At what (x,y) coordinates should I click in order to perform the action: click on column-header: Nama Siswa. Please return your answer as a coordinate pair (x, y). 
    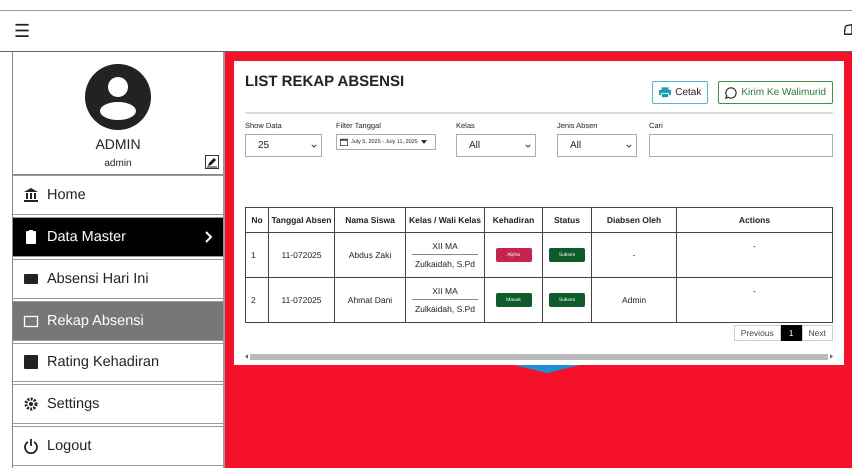
    Looking at the image, I should click on (370, 220).